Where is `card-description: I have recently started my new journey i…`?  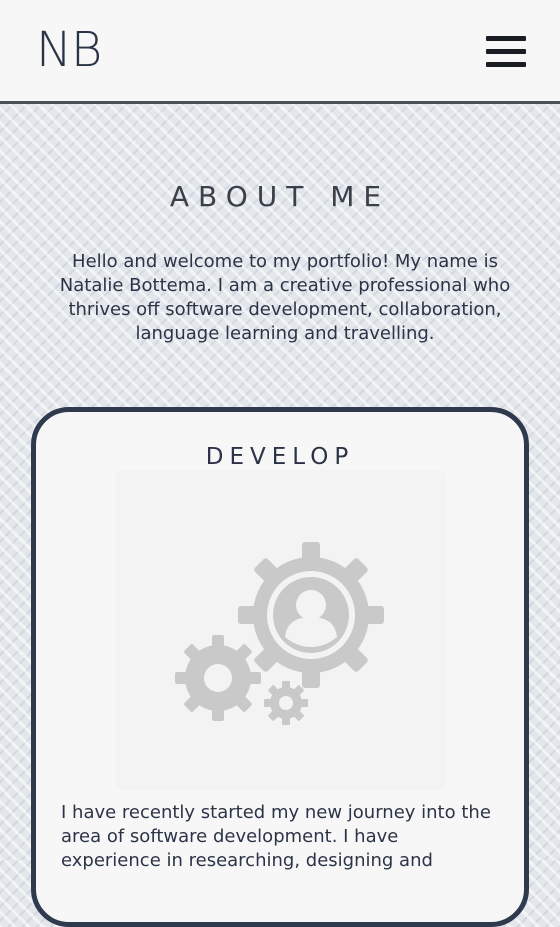 card-description: I have recently started my new journey i… is located at coordinates (276, 836).